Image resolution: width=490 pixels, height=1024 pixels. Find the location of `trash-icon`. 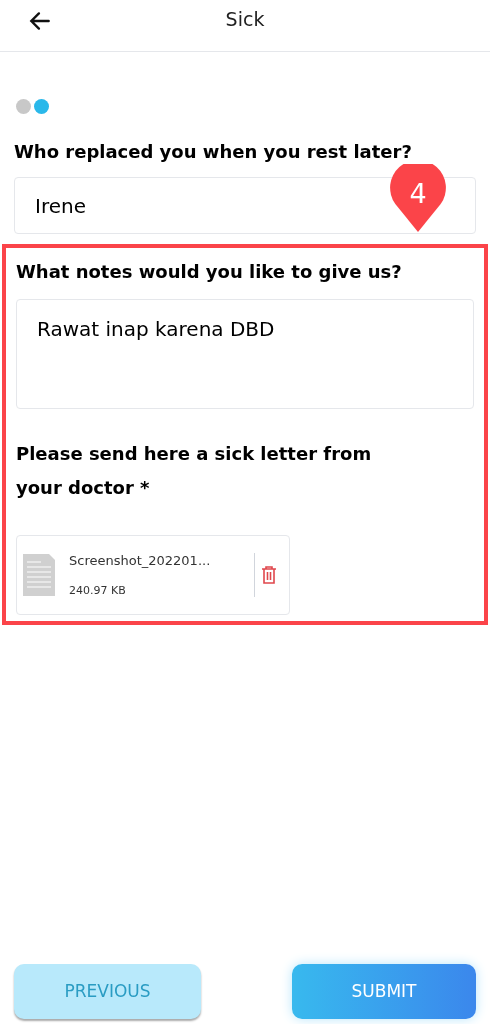

trash-icon is located at coordinates (269, 575).